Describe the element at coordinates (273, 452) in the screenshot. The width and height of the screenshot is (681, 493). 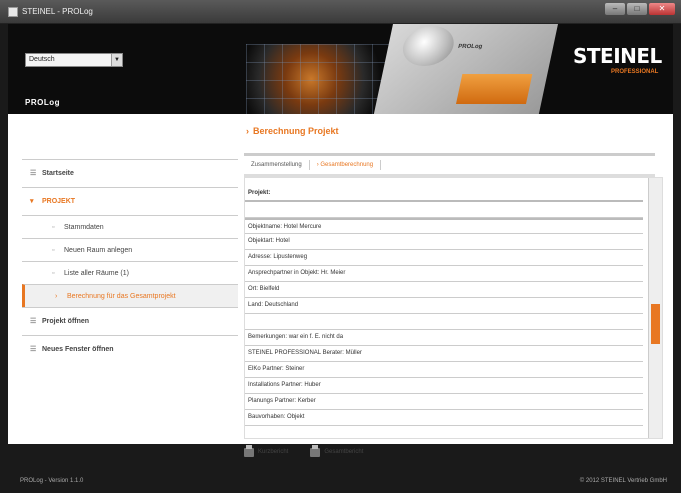
I see `action-label: Kurzbericht` at that location.